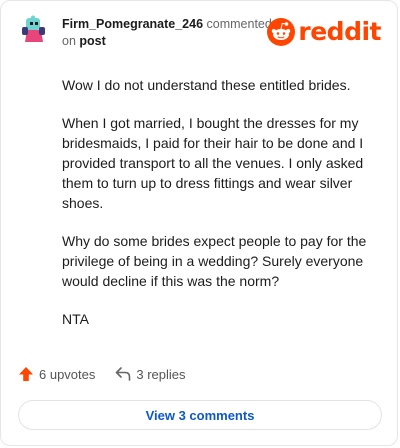 This screenshot has width=400, height=448. Describe the element at coordinates (281, 32) in the screenshot. I see `reddit-snoo-icon` at that location.